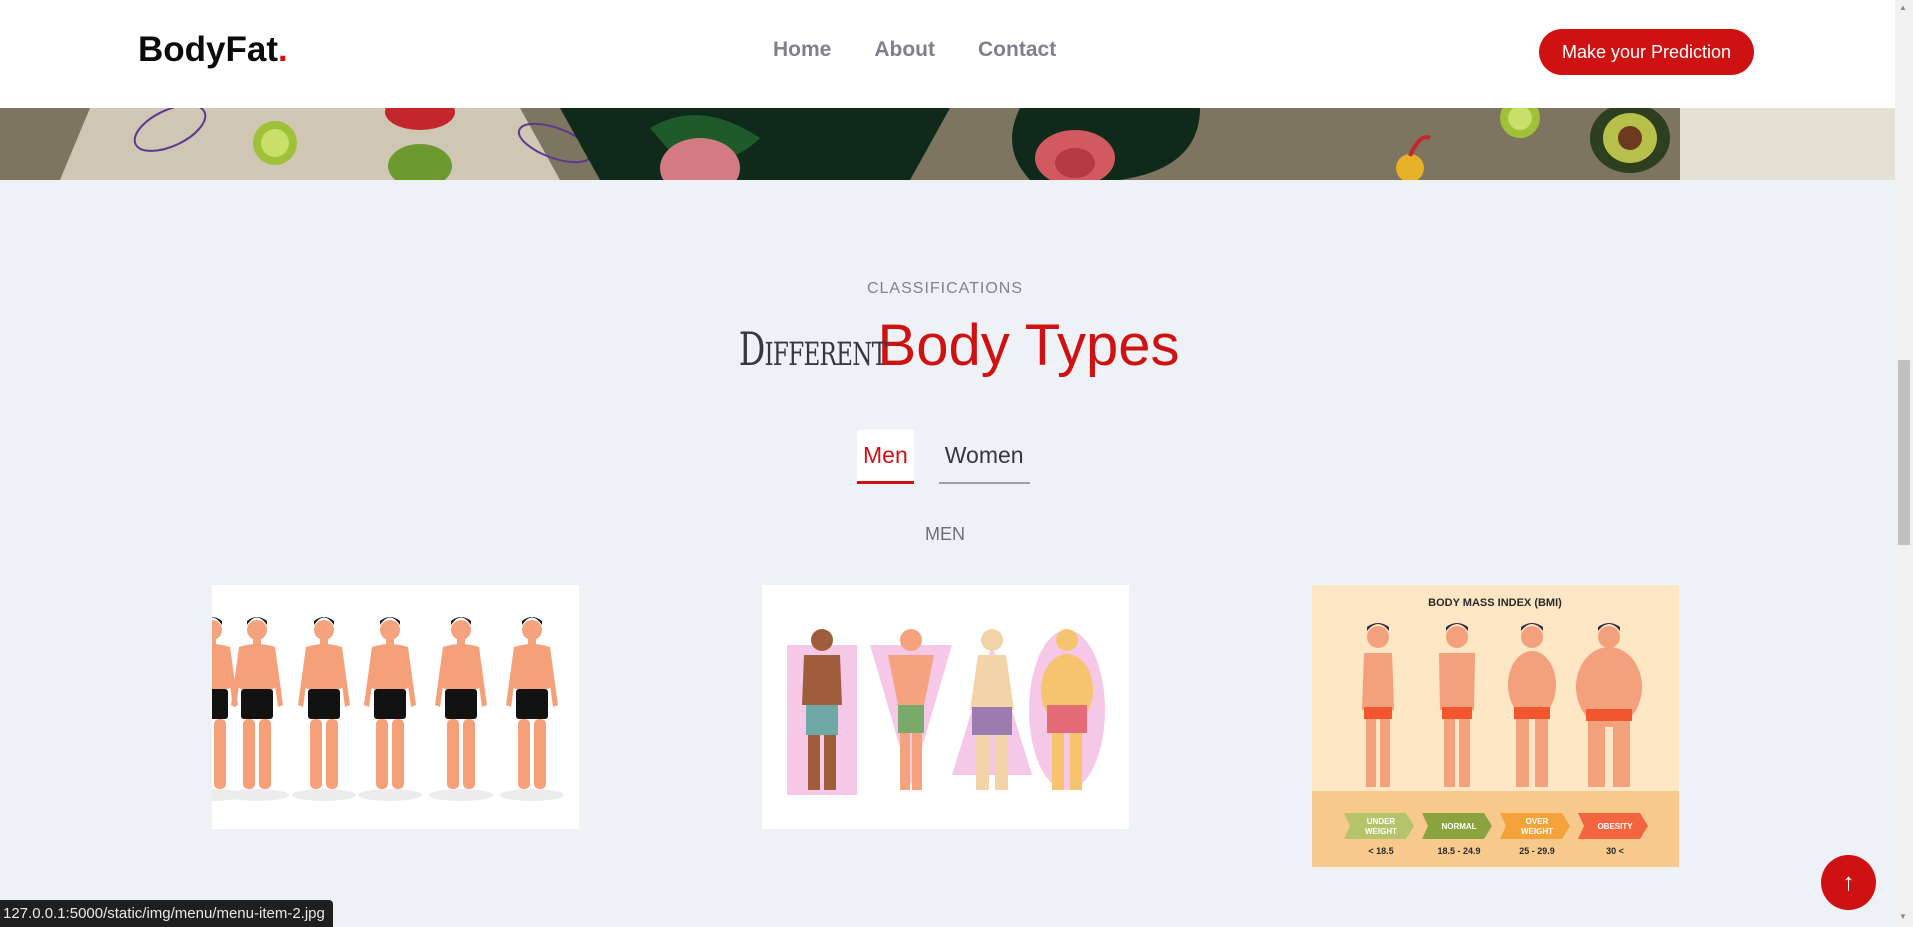  Describe the element at coordinates (984, 457) in the screenshot. I see `tab-women: Women` at that location.